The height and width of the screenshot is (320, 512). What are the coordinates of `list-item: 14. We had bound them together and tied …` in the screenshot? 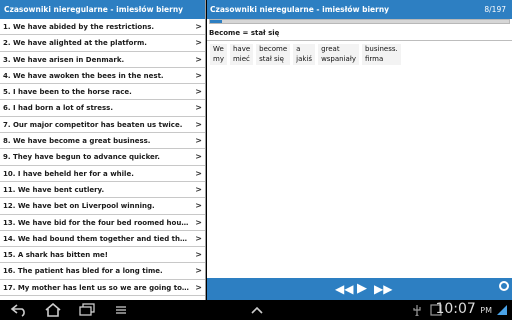 It's located at (102, 239).